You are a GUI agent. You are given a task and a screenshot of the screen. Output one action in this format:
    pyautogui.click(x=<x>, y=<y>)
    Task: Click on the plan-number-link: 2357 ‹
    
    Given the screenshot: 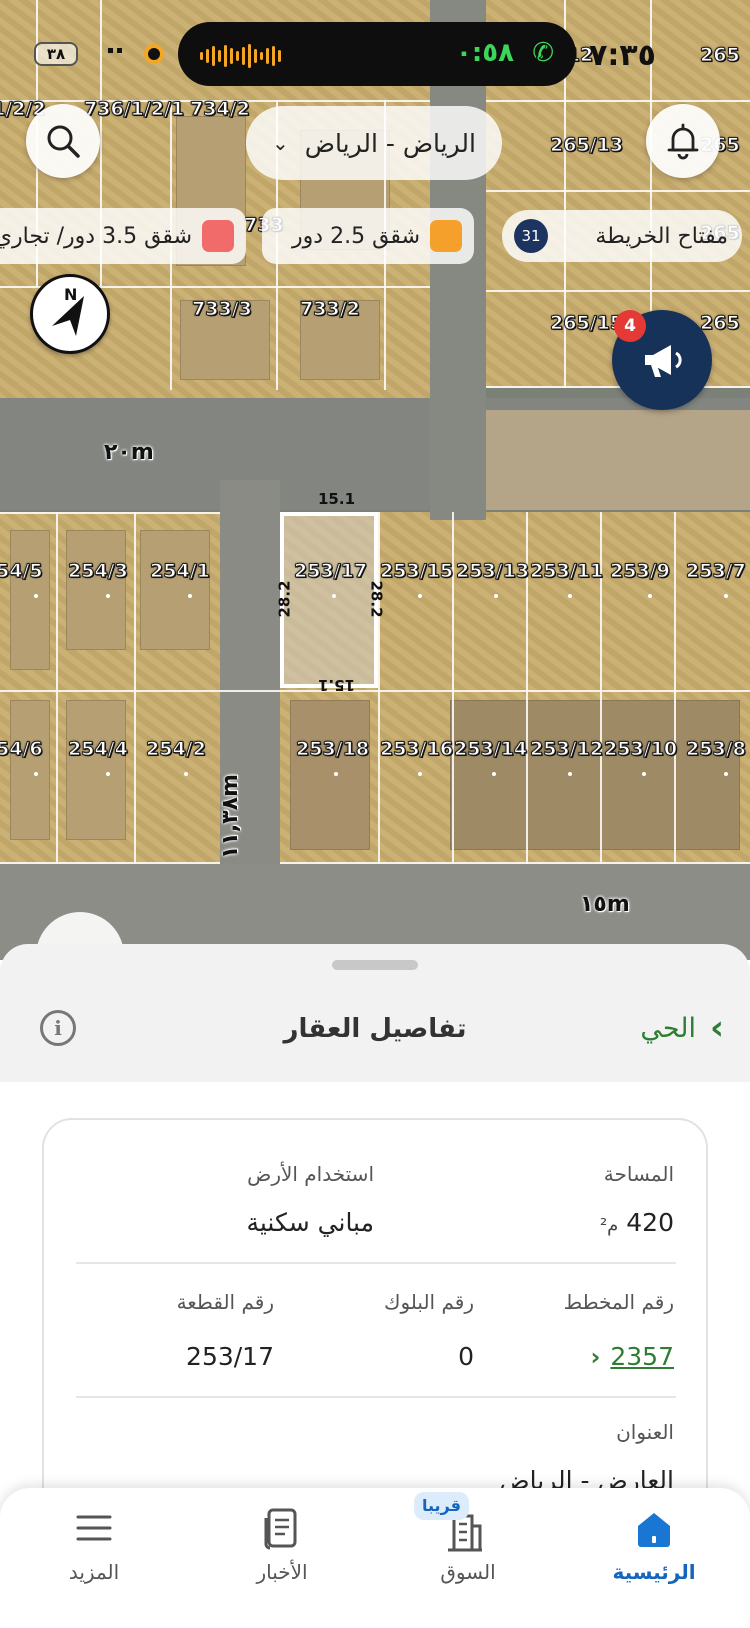 What is the action you would take?
    pyautogui.click(x=632, y=1356)
    